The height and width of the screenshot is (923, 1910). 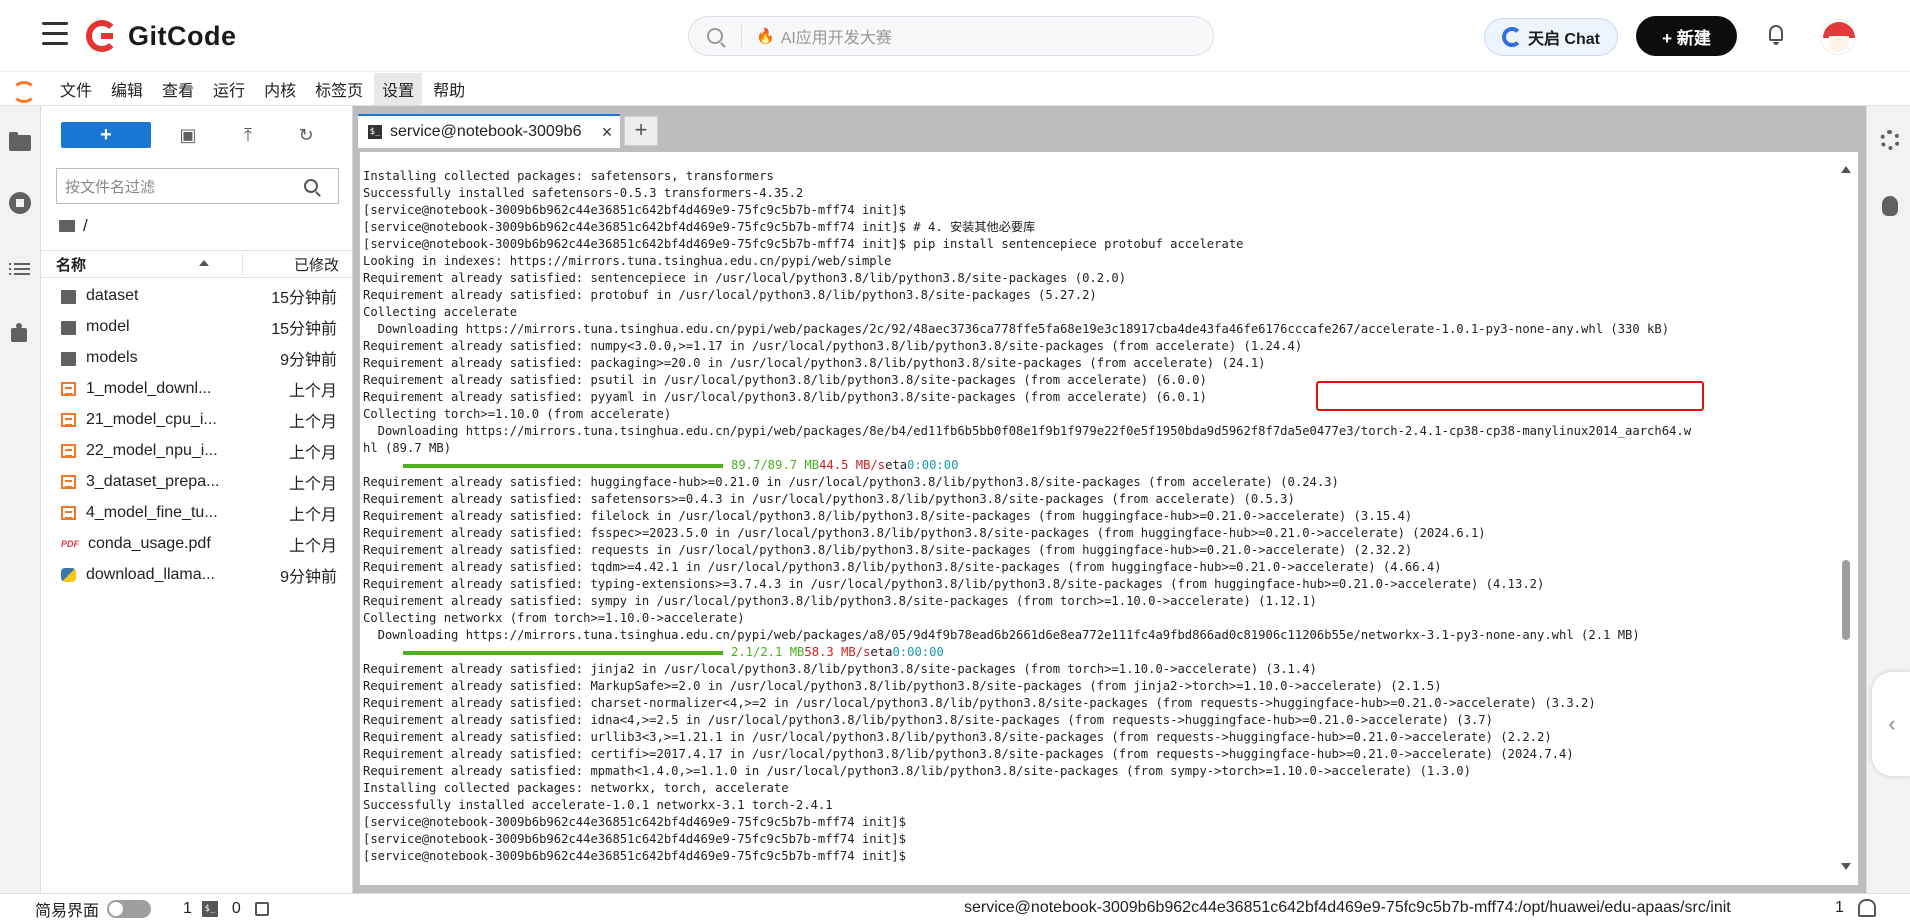 I want to click on menu-file: 文件, so click(x=76, y=89).